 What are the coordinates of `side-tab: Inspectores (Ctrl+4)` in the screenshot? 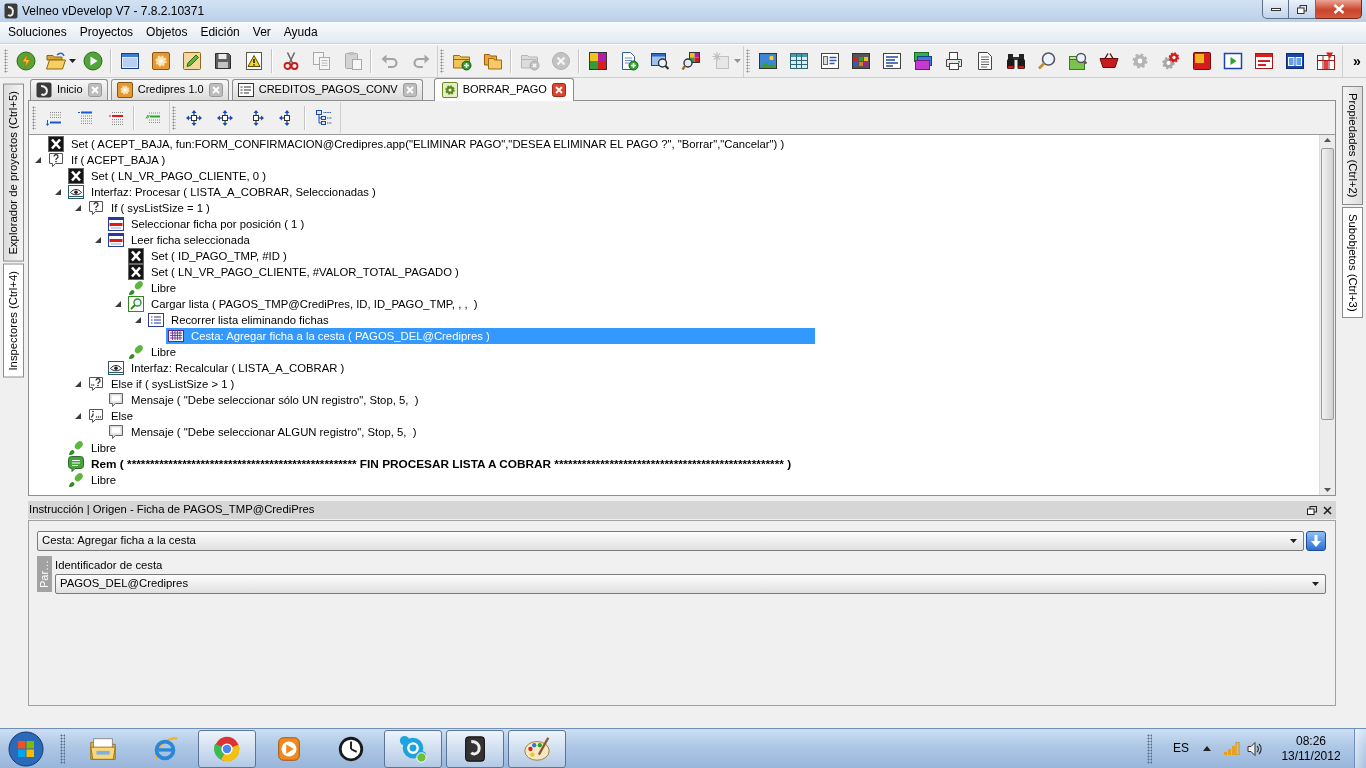 It's located at (13, 320).